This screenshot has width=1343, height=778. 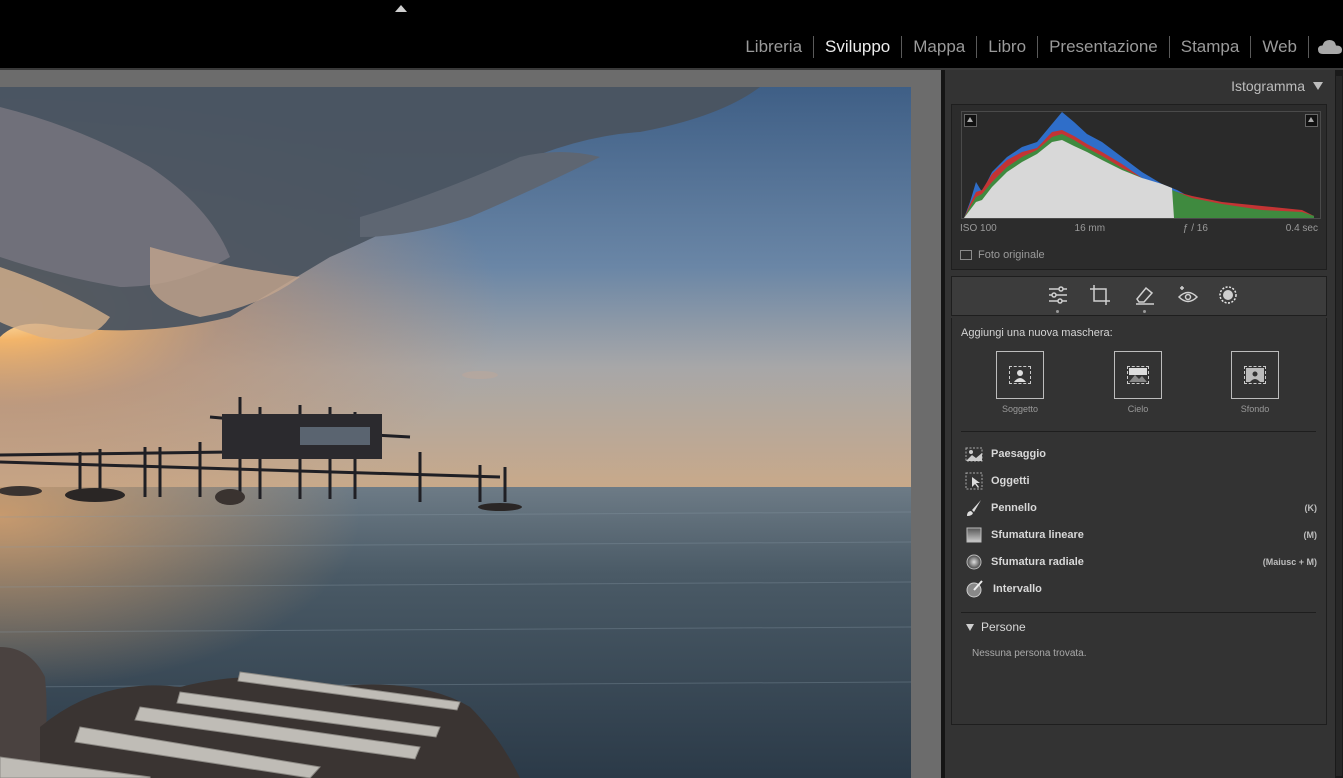 I want to click on mask-radial-gradient-shortcut: (Maiusc + M), so click(x=1289, y=562).